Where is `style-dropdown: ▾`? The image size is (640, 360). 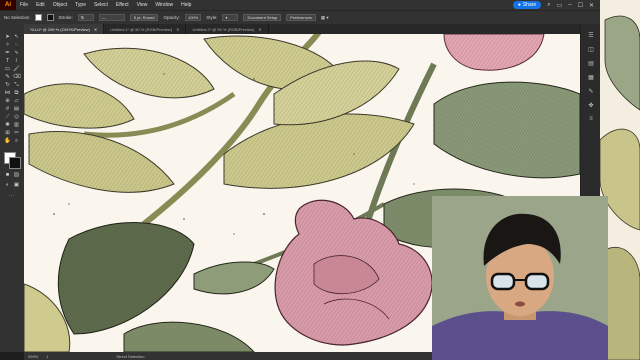 style-dropdown: ▾ is located at coordinates (230, 17).